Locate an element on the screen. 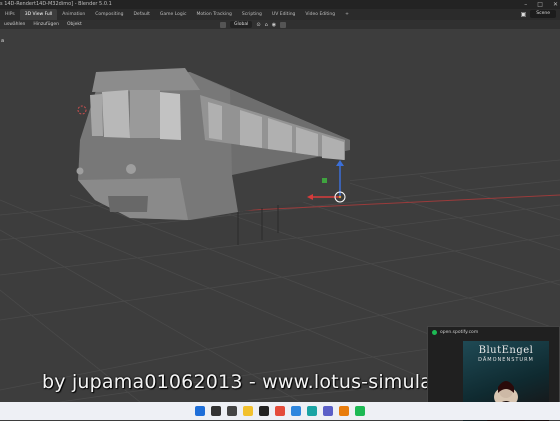  files-icon is located at coordinates (296, 411).